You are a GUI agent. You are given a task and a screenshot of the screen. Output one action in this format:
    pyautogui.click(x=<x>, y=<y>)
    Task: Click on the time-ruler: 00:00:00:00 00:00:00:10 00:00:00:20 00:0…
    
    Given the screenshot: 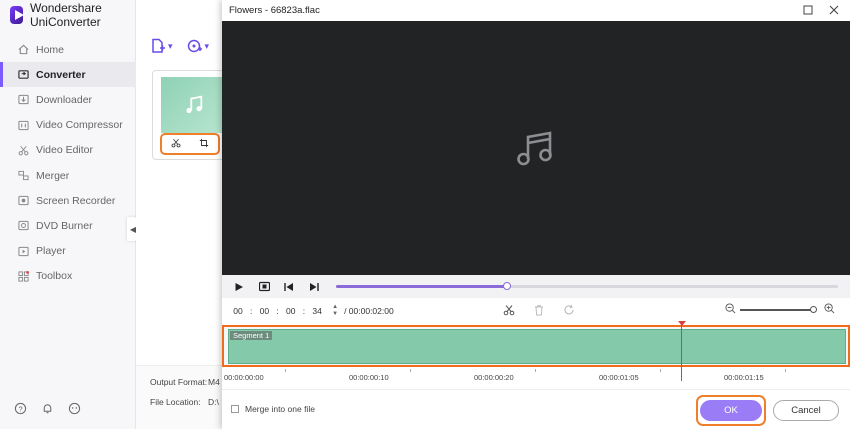 What is the action you would take?
    pyautogui.click(x=536, y=378)
    